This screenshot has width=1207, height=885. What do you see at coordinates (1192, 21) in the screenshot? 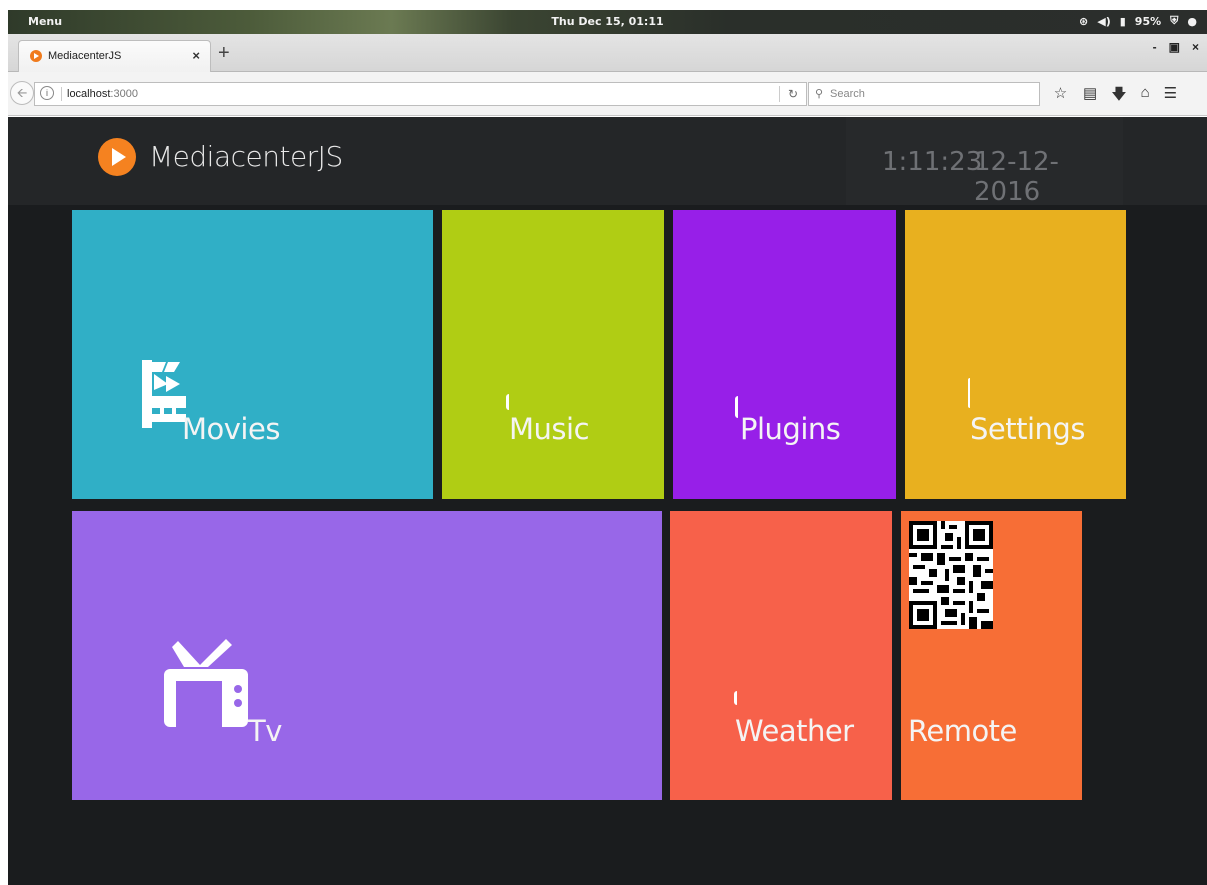
I see `user-icon: ●` at bounding box center [1192, 21].